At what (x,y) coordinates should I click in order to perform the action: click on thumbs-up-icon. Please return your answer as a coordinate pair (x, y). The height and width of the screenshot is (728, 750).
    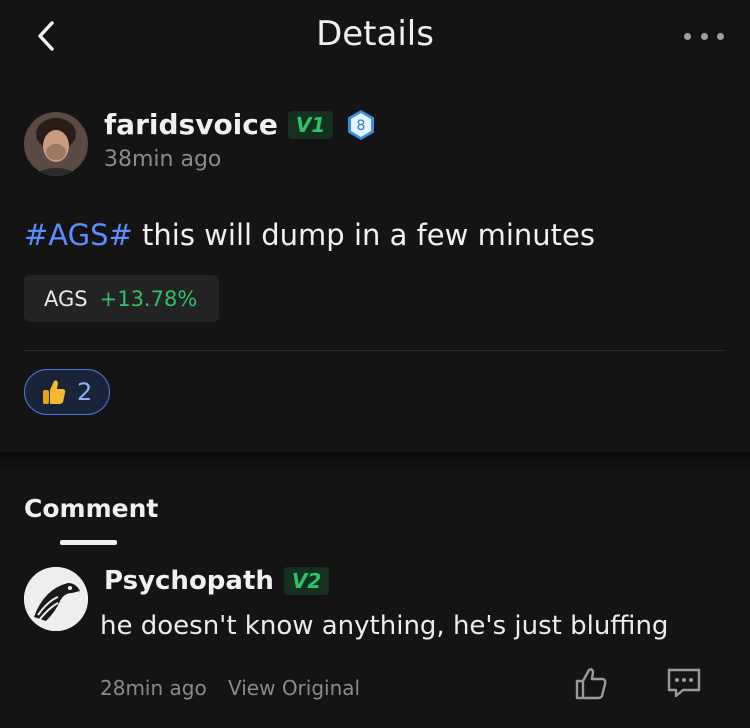
    Looking at the image, I should click on (591, 684).